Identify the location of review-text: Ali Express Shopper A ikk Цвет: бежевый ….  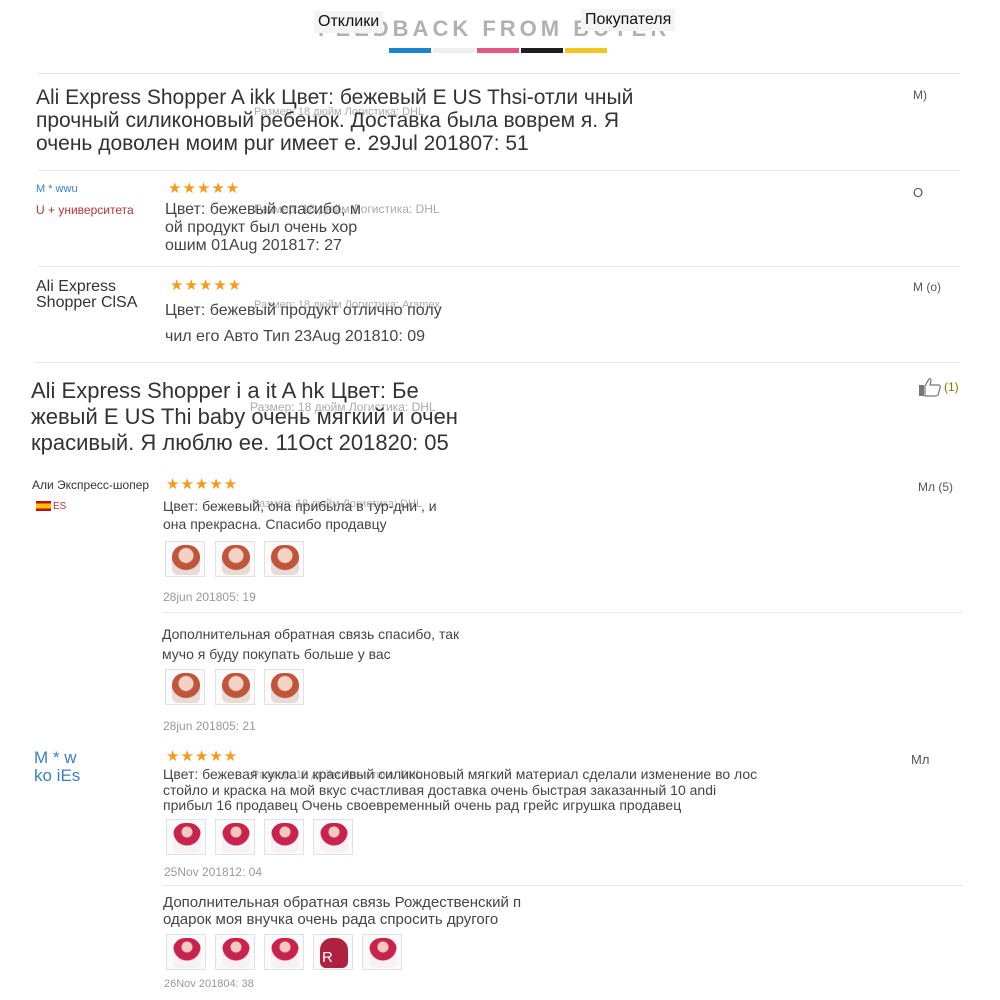
(335, 120).